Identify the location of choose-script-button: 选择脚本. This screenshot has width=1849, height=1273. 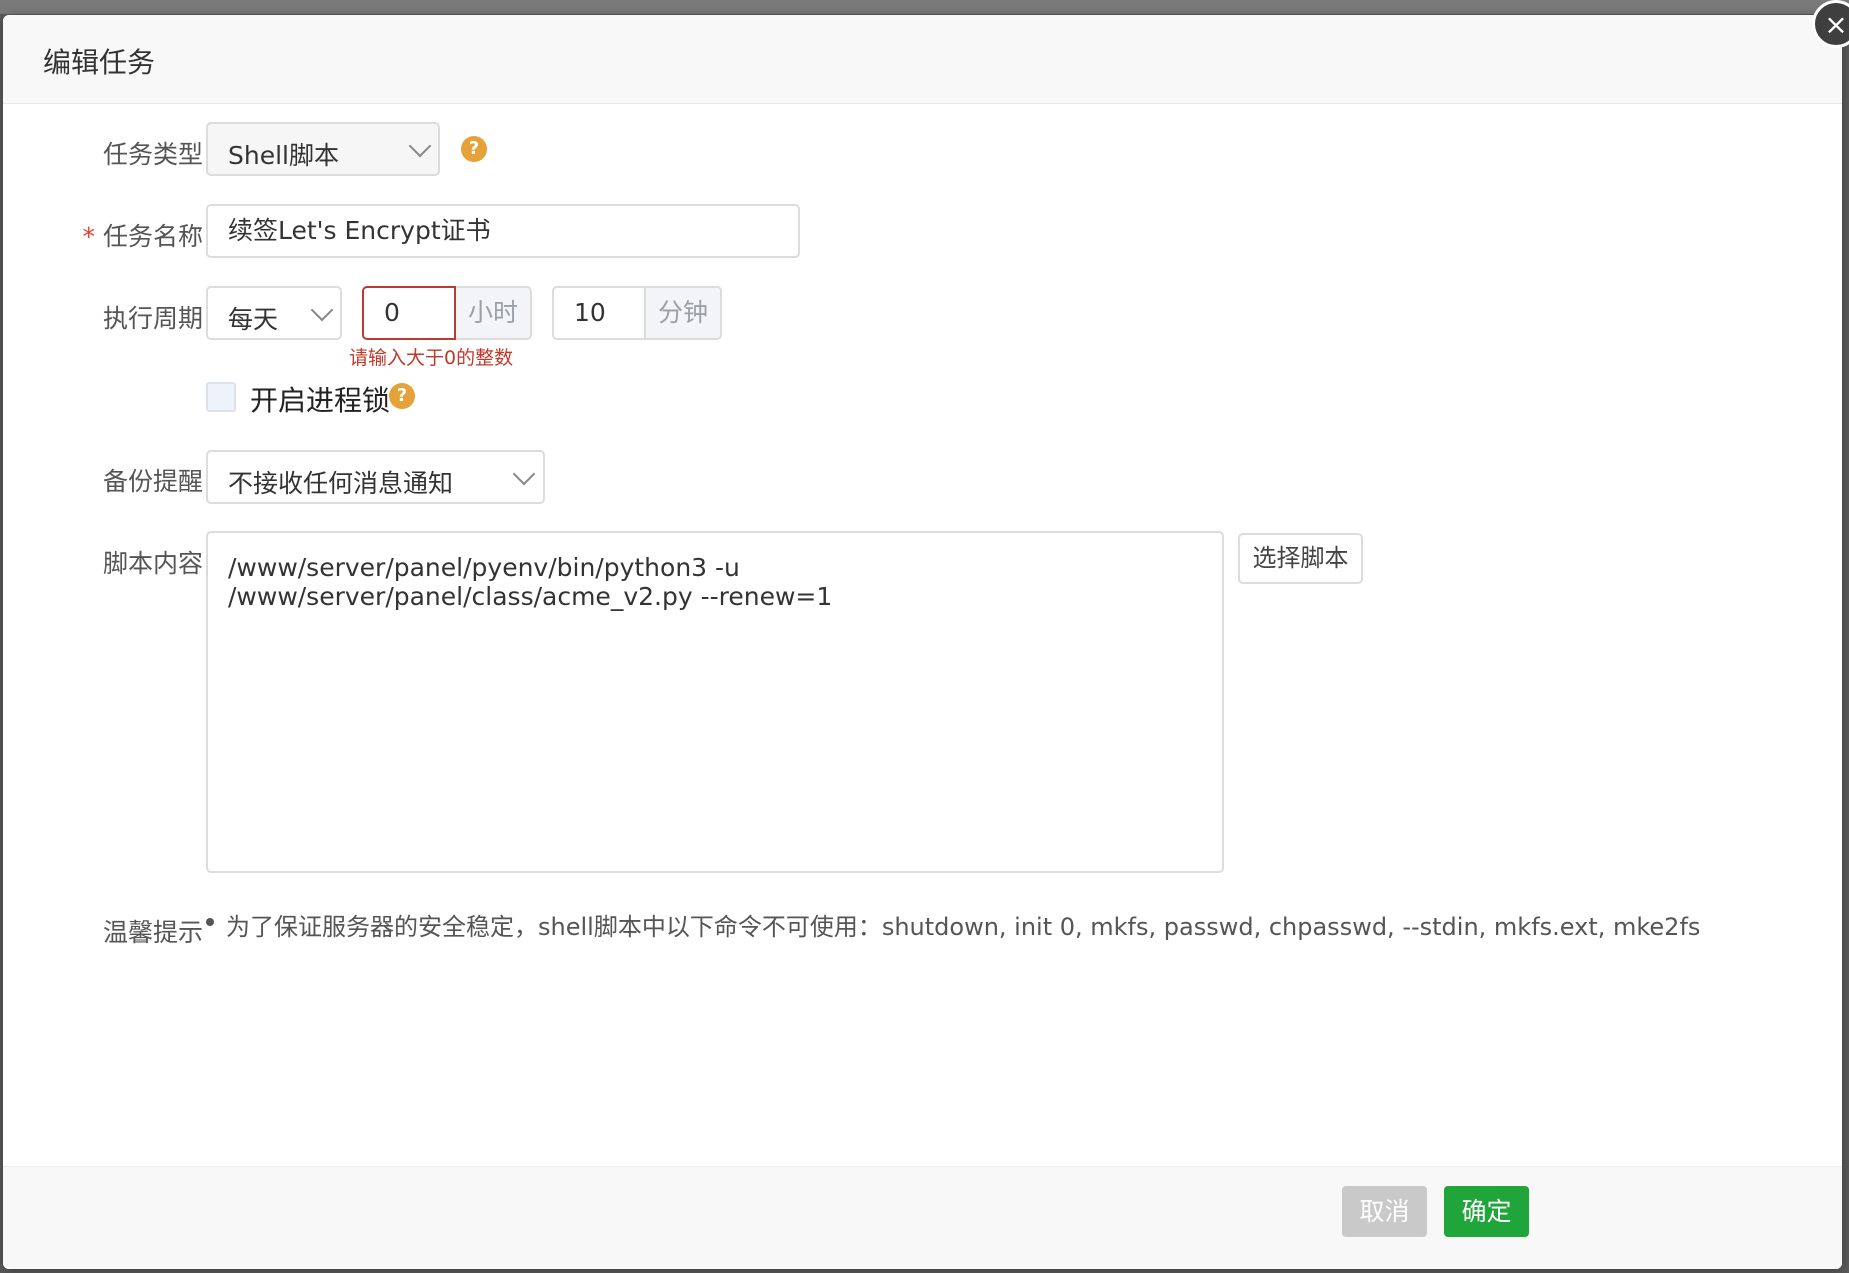
(1300, 558).